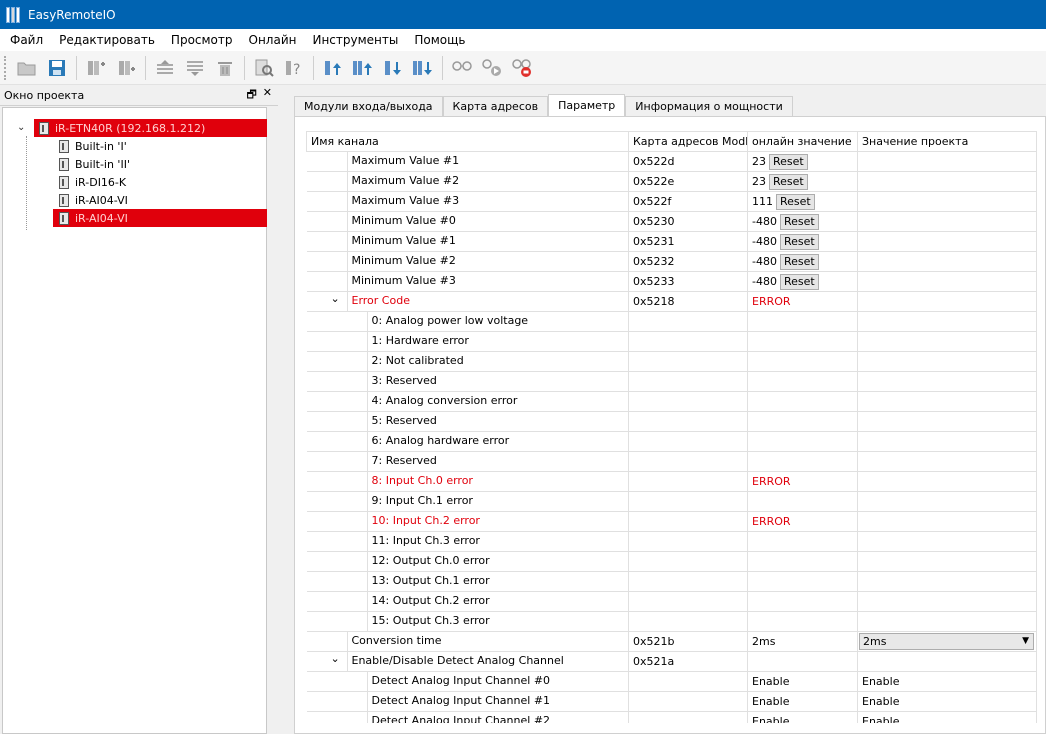 The width and height of the screenshot is (1046, 734). Describe the element at coordinates (150, 128) in the screenshot. I see `tree-node-root: iR-ETN40R (192.168.1.212)` at that location.